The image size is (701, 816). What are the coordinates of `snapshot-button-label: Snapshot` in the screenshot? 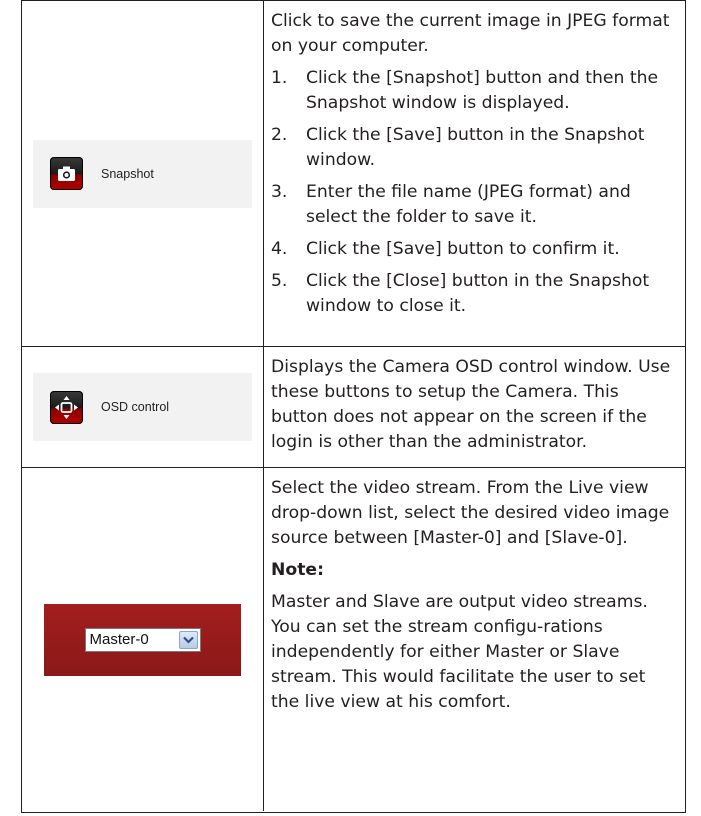 It's located at (127, 173).